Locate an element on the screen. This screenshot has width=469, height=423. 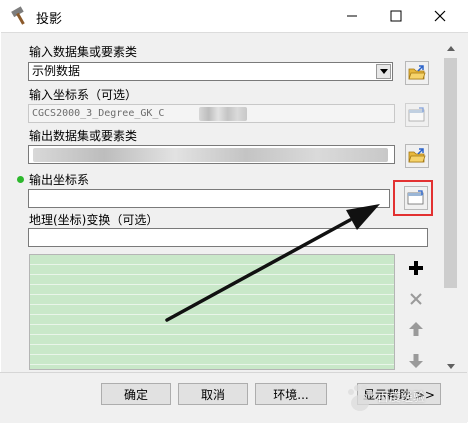
cancel-button: 取消 is located at coordinates (213, 394).